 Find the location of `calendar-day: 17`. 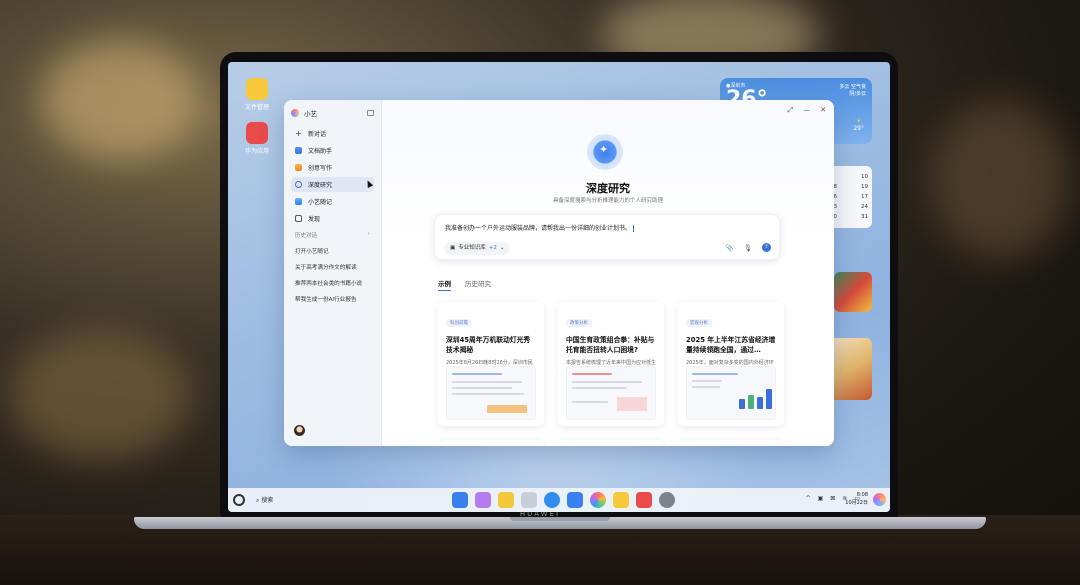

calendar-day: 17 is located at coordinates (864, 197).